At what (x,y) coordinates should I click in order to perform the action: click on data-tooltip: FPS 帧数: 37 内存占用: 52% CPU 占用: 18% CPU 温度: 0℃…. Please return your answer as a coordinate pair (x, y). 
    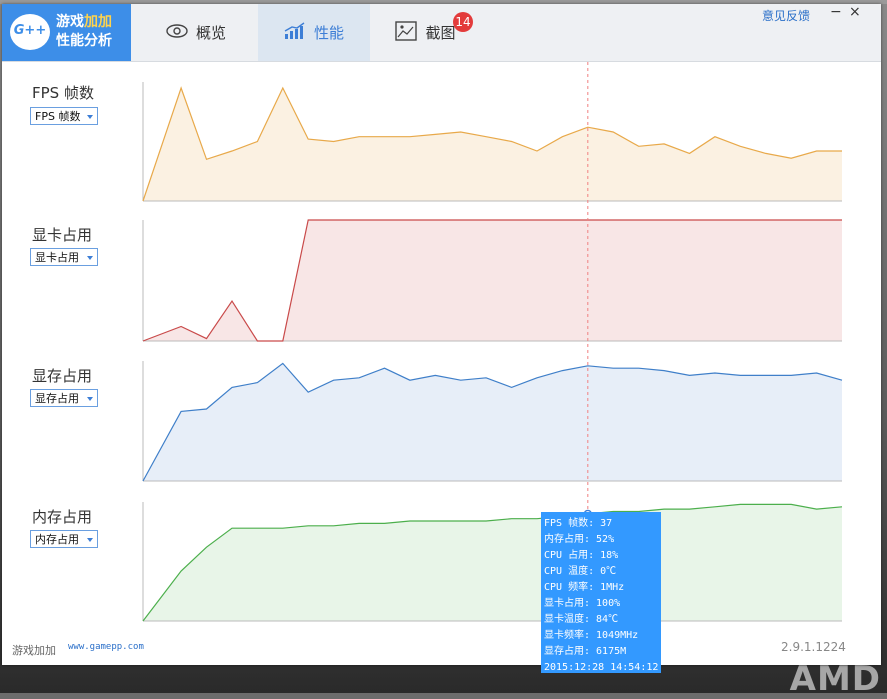
    Looking at the image, I should click on (601, 592).